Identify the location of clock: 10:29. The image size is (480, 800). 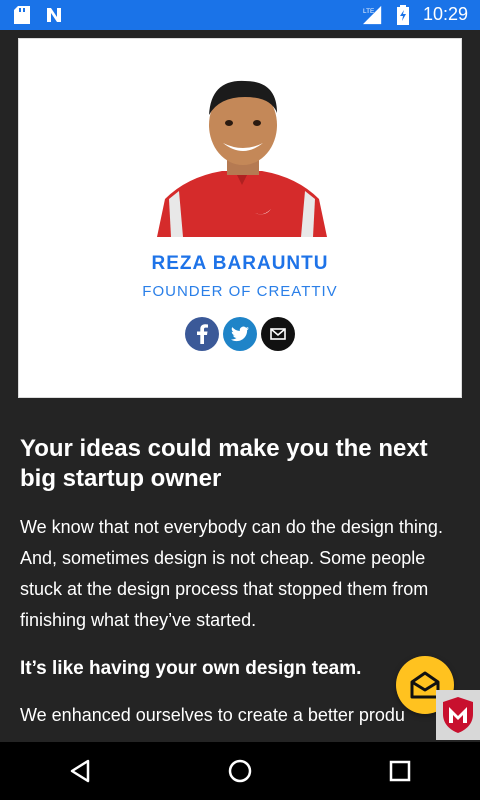
(445, 14).